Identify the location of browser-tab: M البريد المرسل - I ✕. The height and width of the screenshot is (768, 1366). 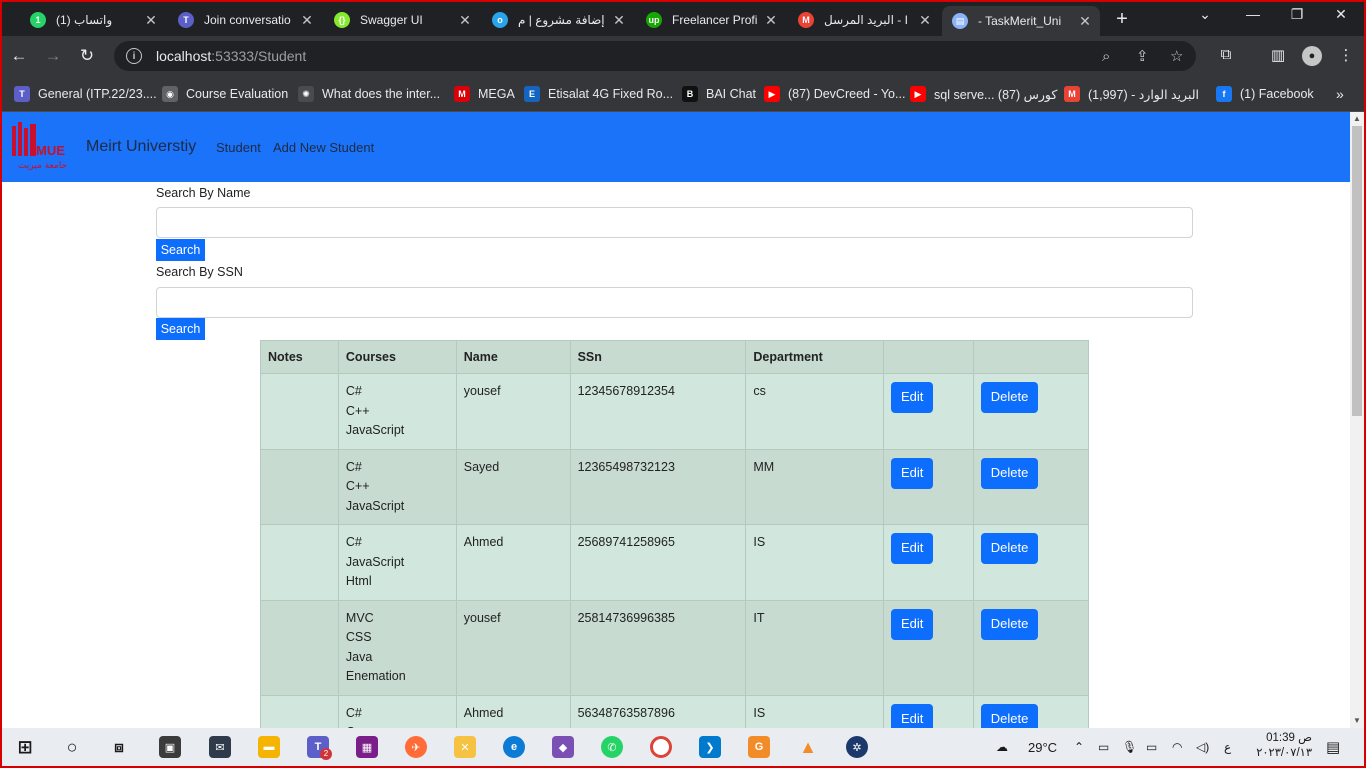
(864, 20).